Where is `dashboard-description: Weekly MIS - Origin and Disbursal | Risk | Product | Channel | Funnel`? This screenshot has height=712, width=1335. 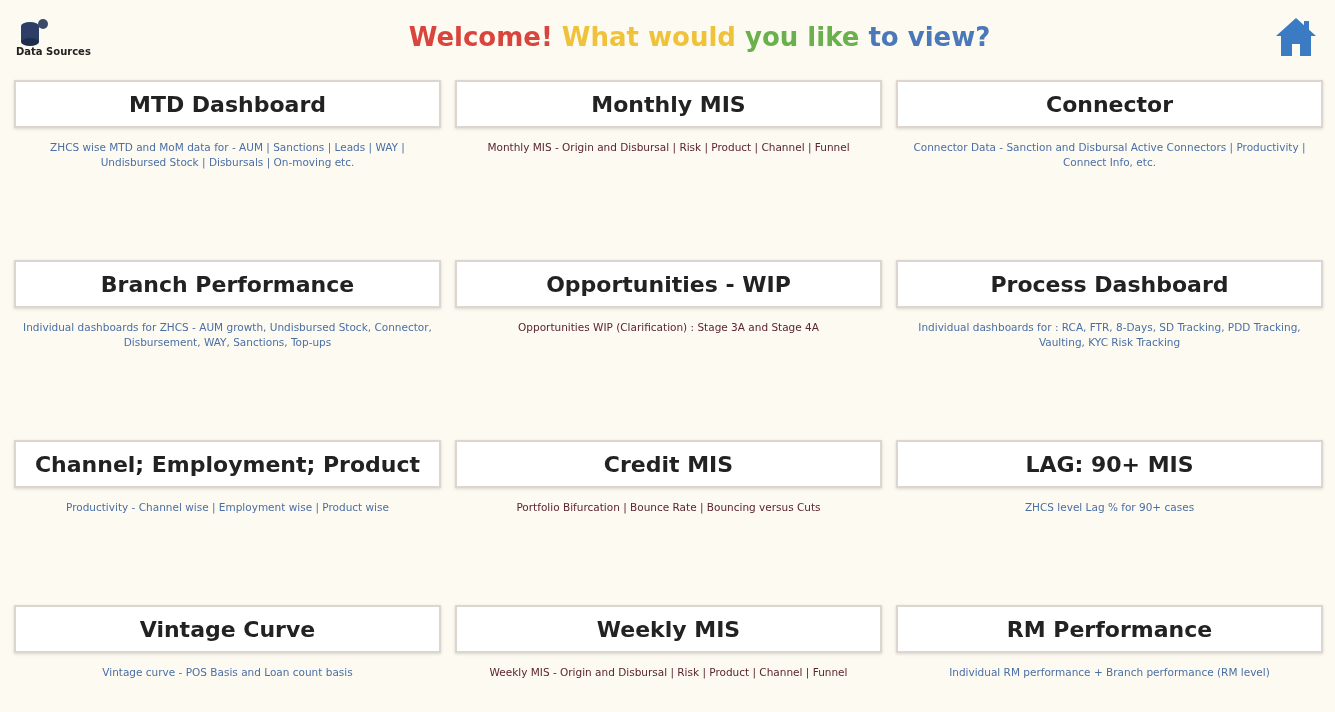
dashboard-description: Weekly MIS - Origin and Disbursal | Risk | Product | Channel | Funnel is located at coordinates (668, 672).